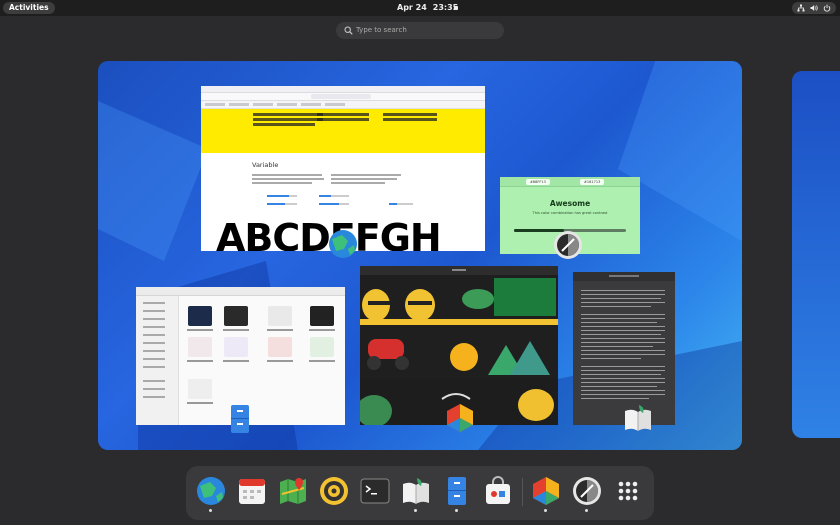 This screenshot has height=525, width=840. I want to click on activities-button: Activities, so click(29, 8).